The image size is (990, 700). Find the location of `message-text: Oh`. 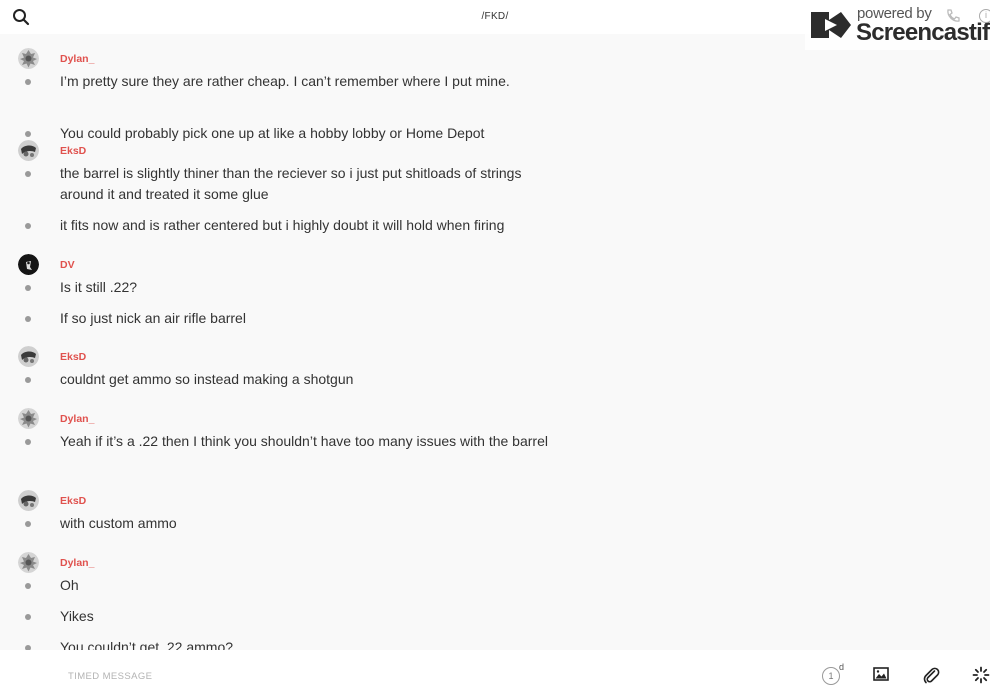

message-text: Oh is located at coordinates (69, 585).